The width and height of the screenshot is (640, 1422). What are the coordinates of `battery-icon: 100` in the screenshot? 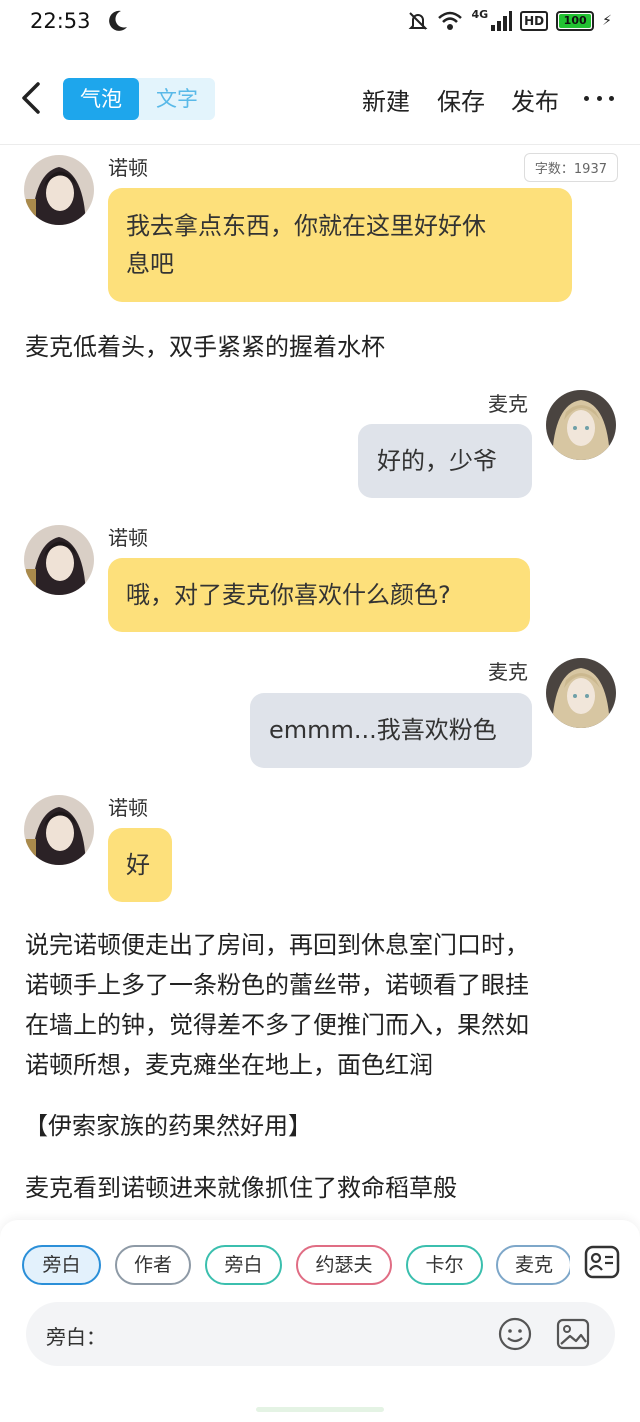 It's located at (575, 21).